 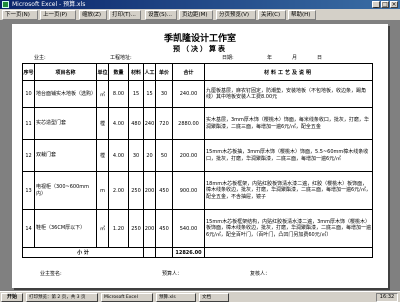 I want to click on cell-unit-price: 30, so click(x=164, y=94).